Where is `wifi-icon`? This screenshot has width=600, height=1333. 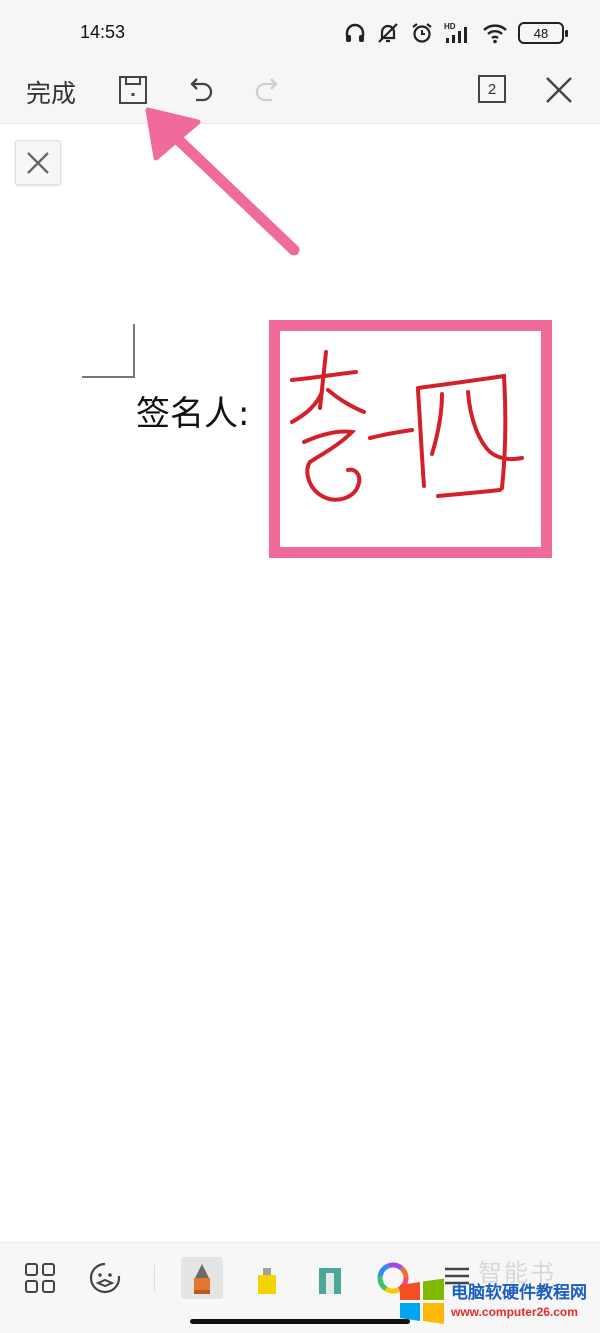
wifi-icon is located at coordinates (495, 34).